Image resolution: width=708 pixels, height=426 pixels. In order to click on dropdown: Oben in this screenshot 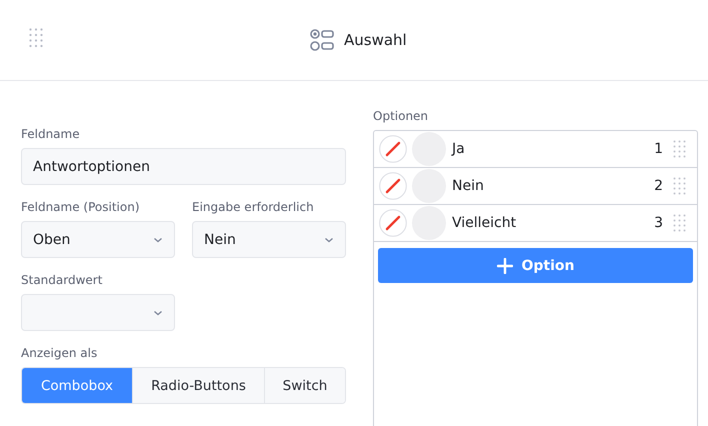, I will do `click(98, 239)`.